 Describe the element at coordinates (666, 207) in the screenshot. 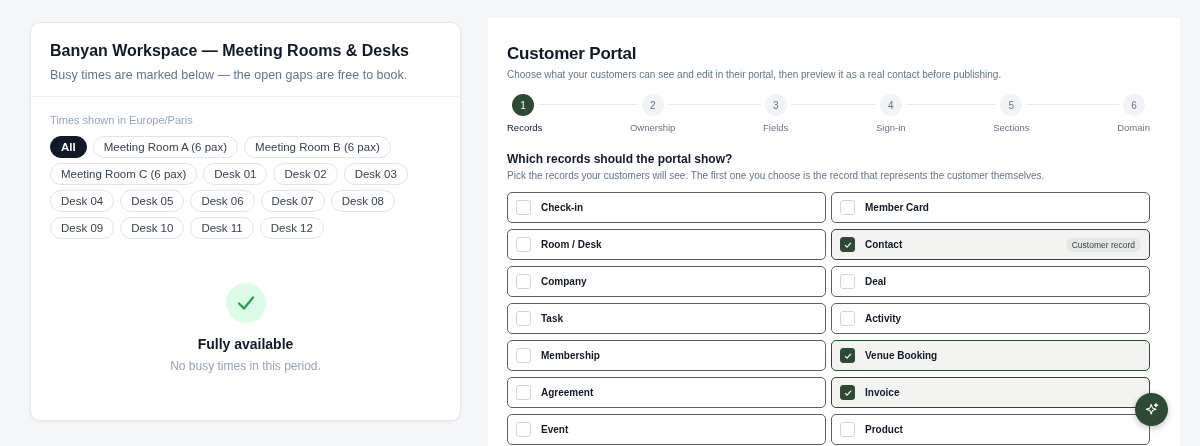

I see `record-option: Check-in` at that location.